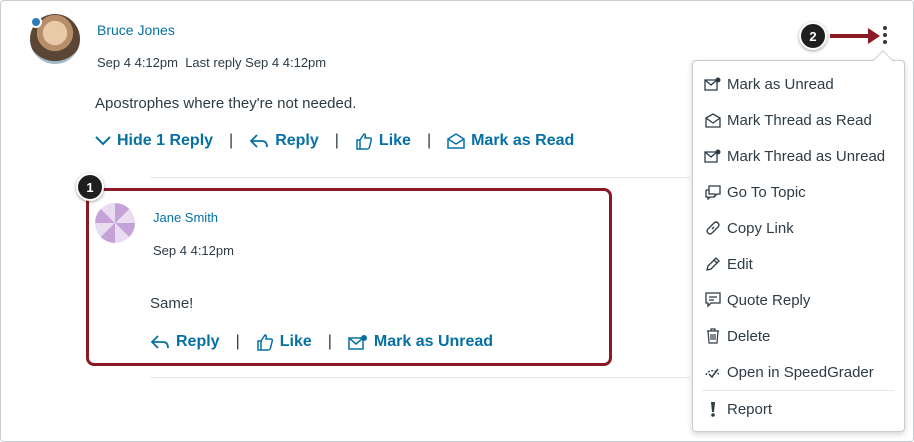  Describe the element at coordinates (185, 217) in the screenshot. I see `reply-author-name: Jane Smith` at that location.